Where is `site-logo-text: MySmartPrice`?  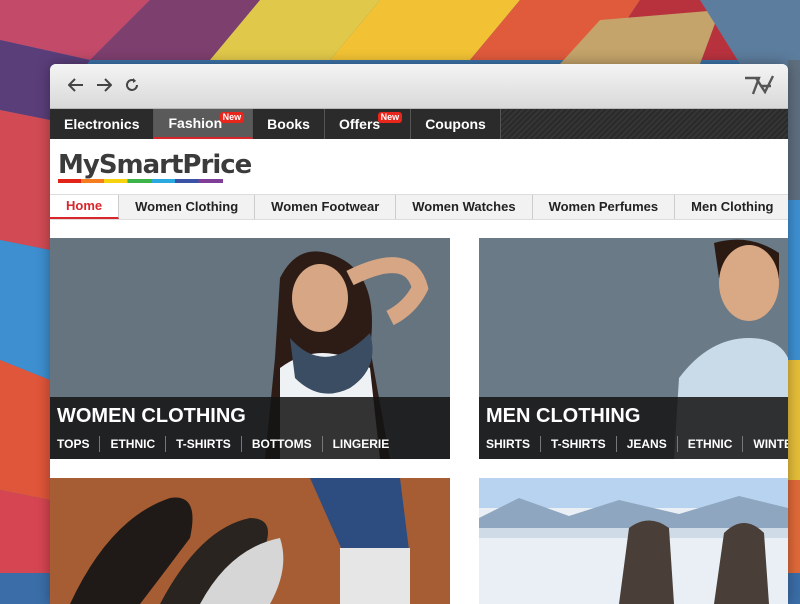
site-logo-text: MySmartPrice is located at coordinates (155, 165).